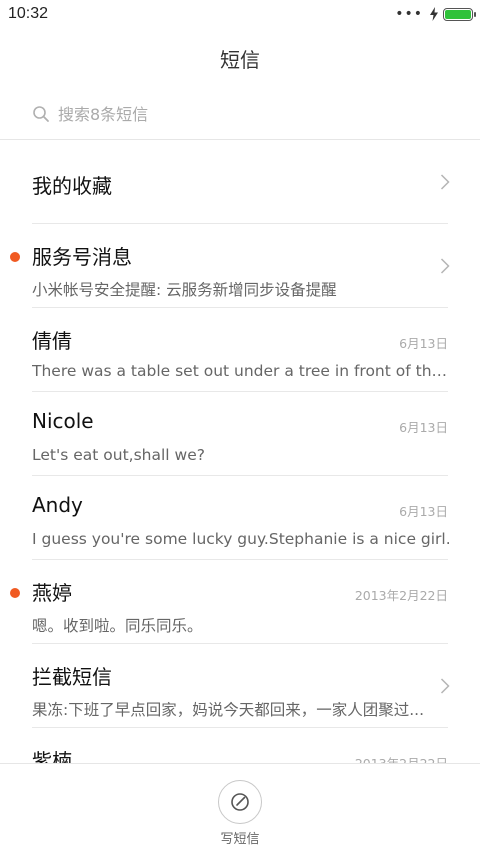  I want to click on conversation-favorites: 我的收藏, so click(240, 182).